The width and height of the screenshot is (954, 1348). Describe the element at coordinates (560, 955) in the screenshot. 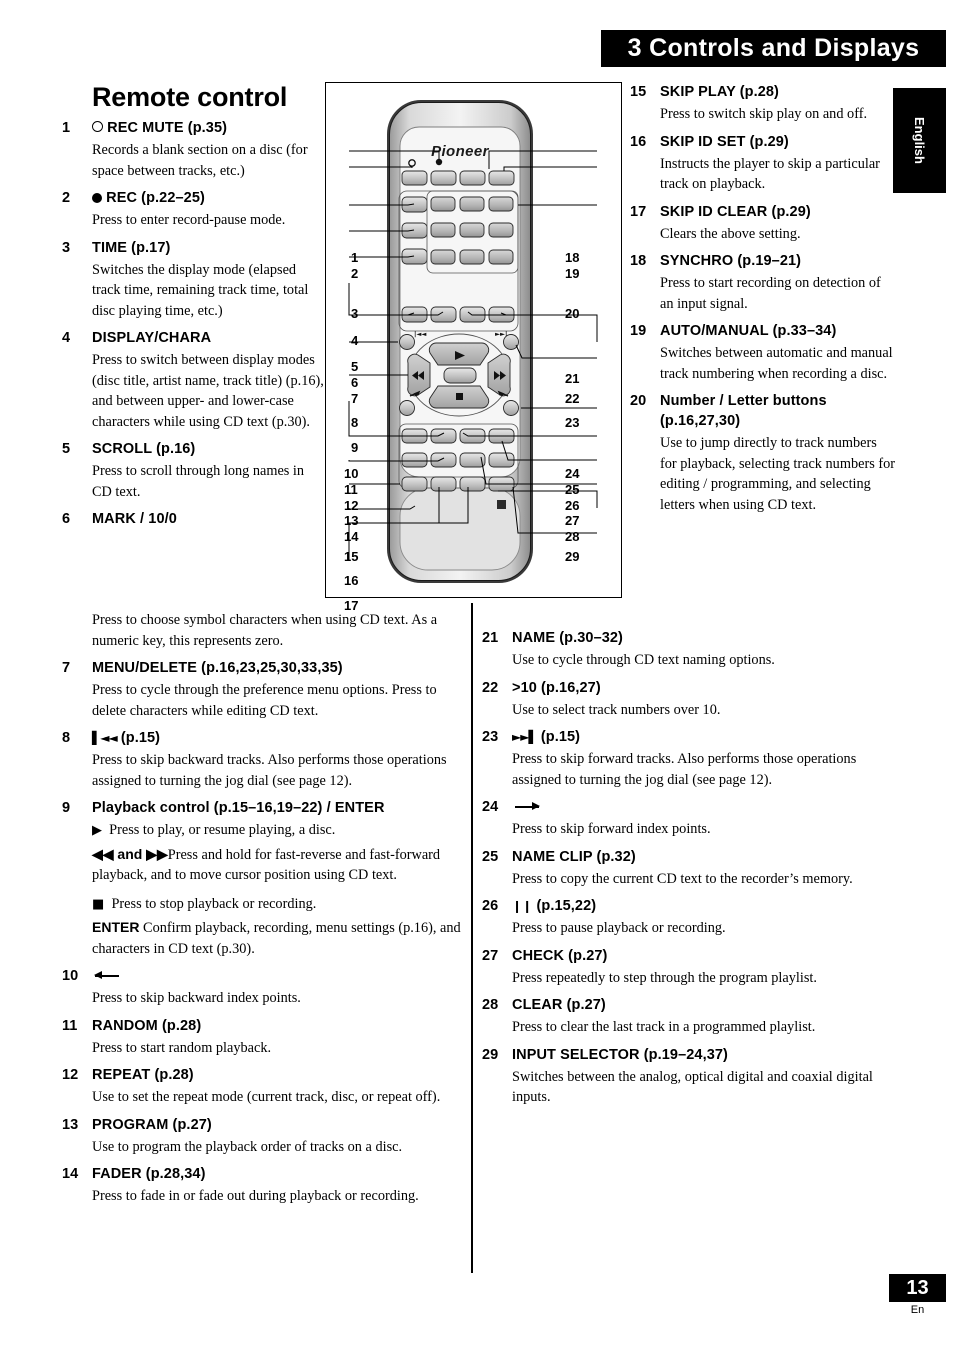

I see `item-27-title: CHECK (p.27)` at that location.